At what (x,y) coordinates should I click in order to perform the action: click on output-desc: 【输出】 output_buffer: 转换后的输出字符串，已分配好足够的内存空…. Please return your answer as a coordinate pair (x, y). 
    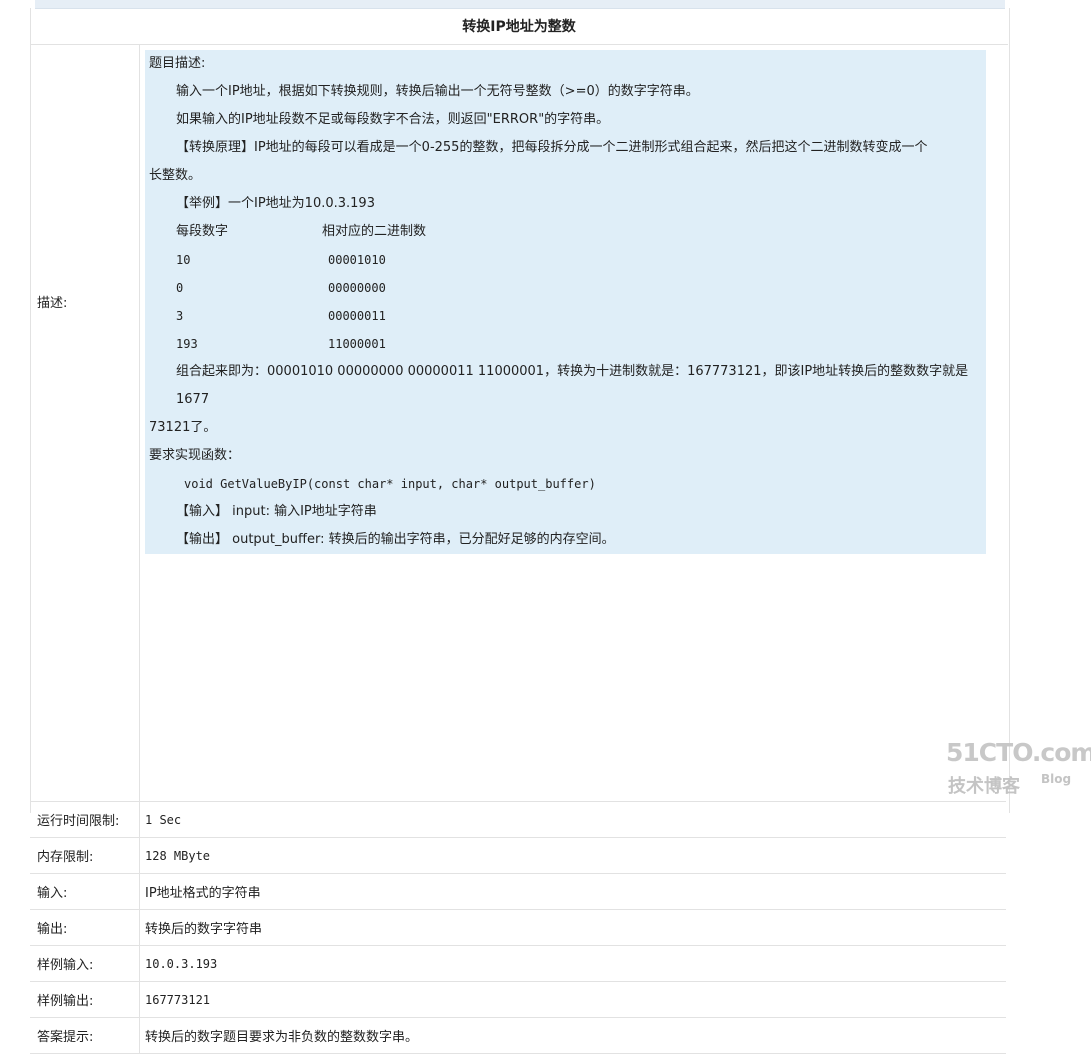
    Looking at the image, I should click on (395, 539).